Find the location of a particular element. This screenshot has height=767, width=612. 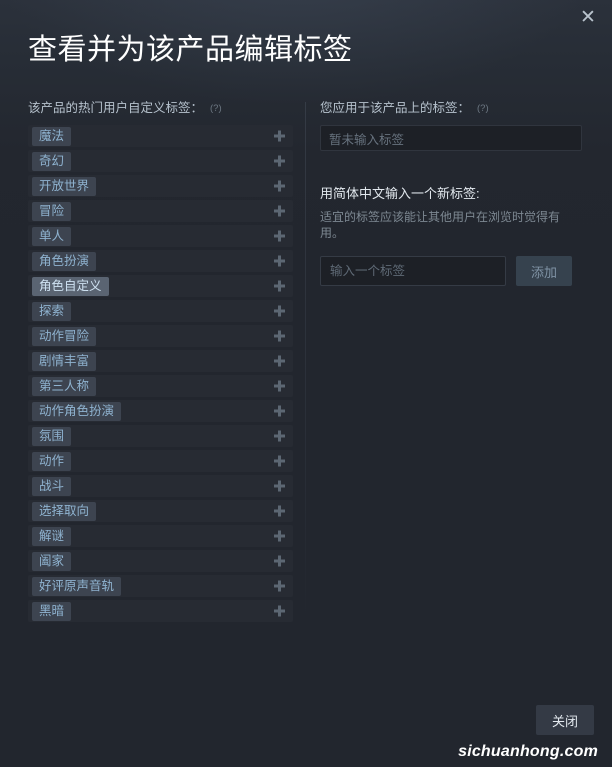

tag-row: 阖家 is located at coordinates (160, 561).